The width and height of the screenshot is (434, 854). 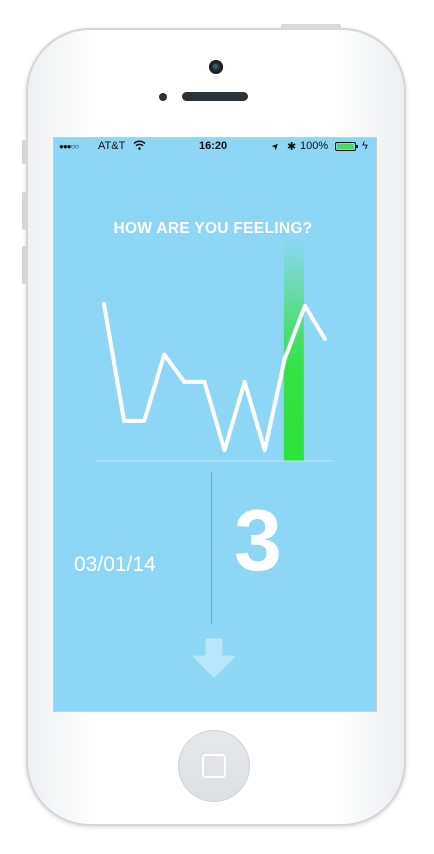 I want to click on front-camera, so click(x=216, y=67).